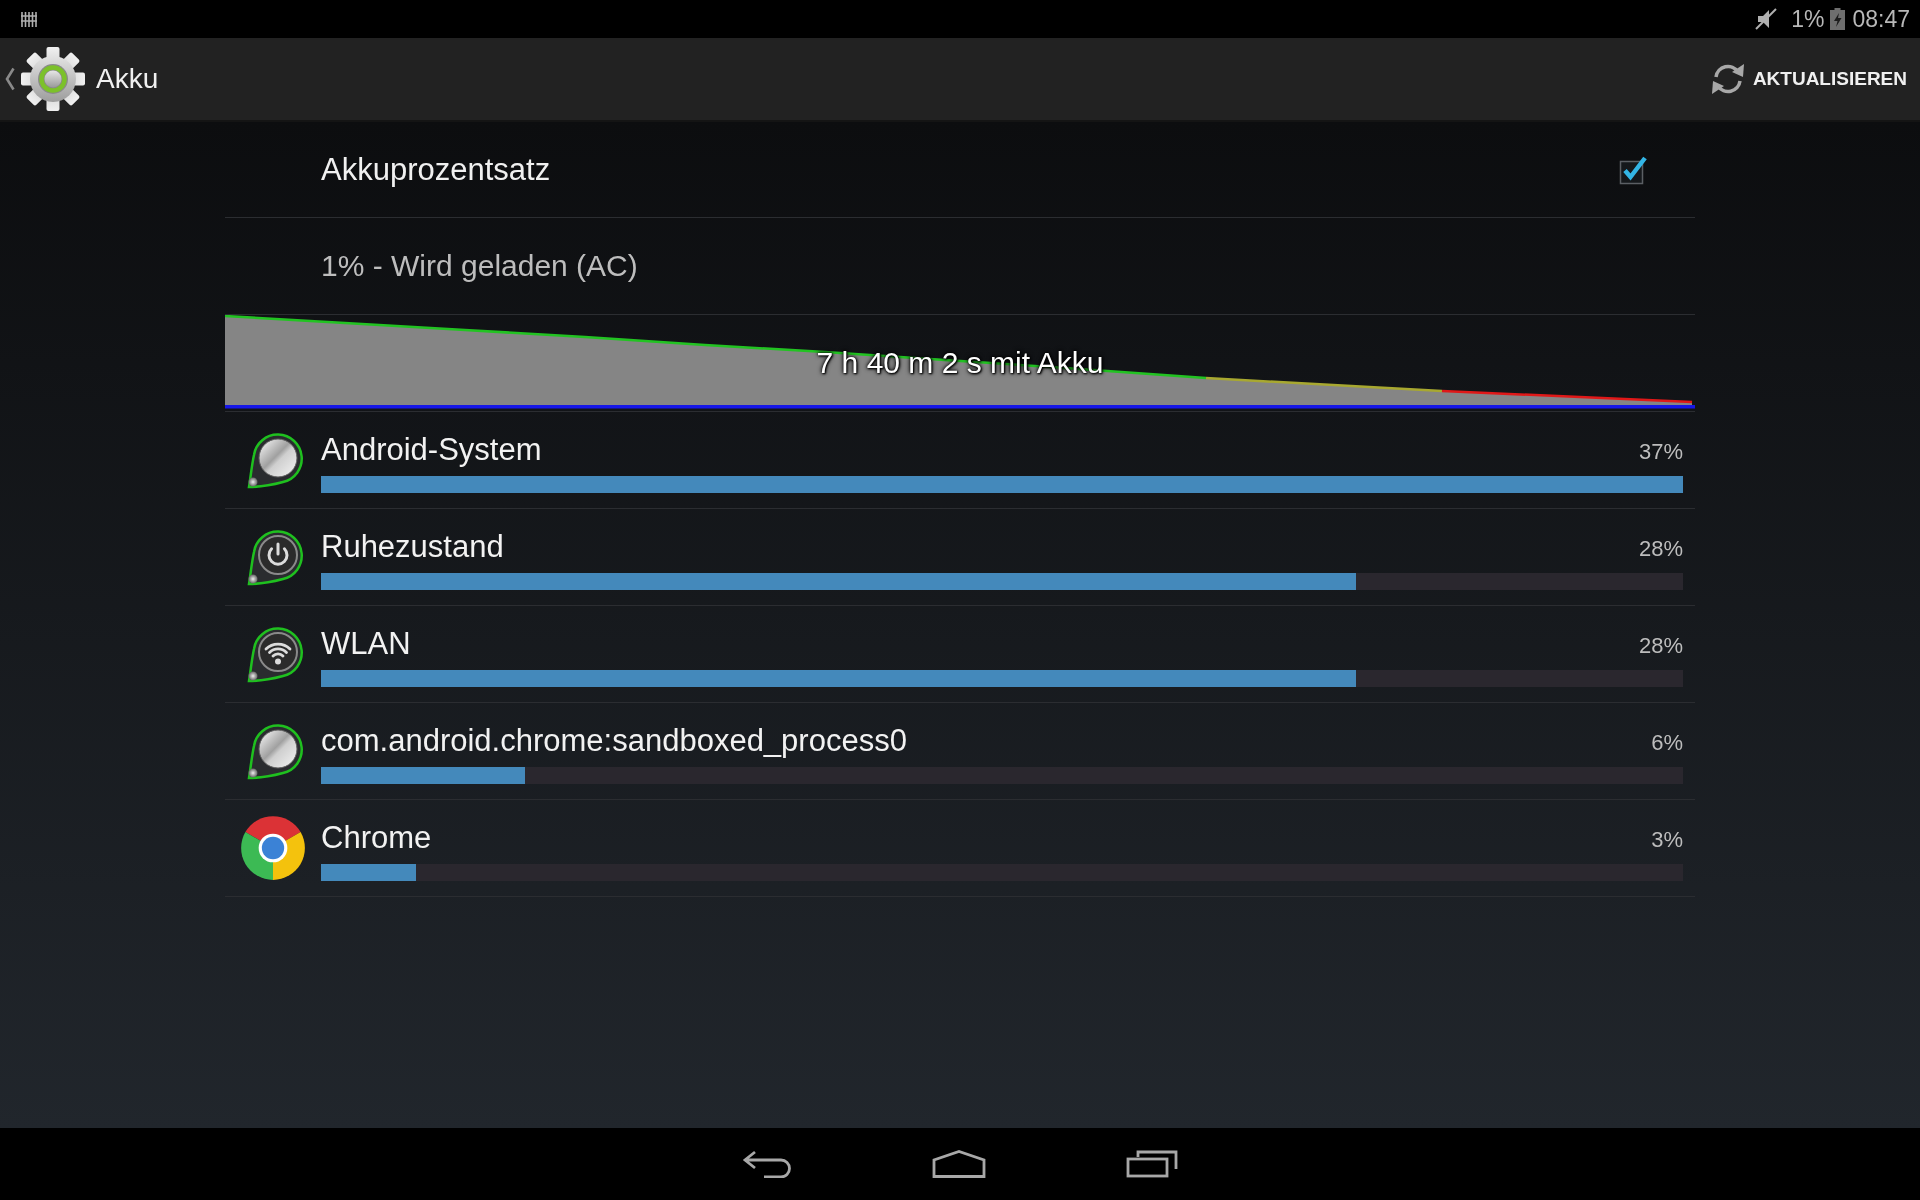 The width and height of the screenshot is (1920, 1200). I want to click on battery-charging-icon, so click(1838, 19).